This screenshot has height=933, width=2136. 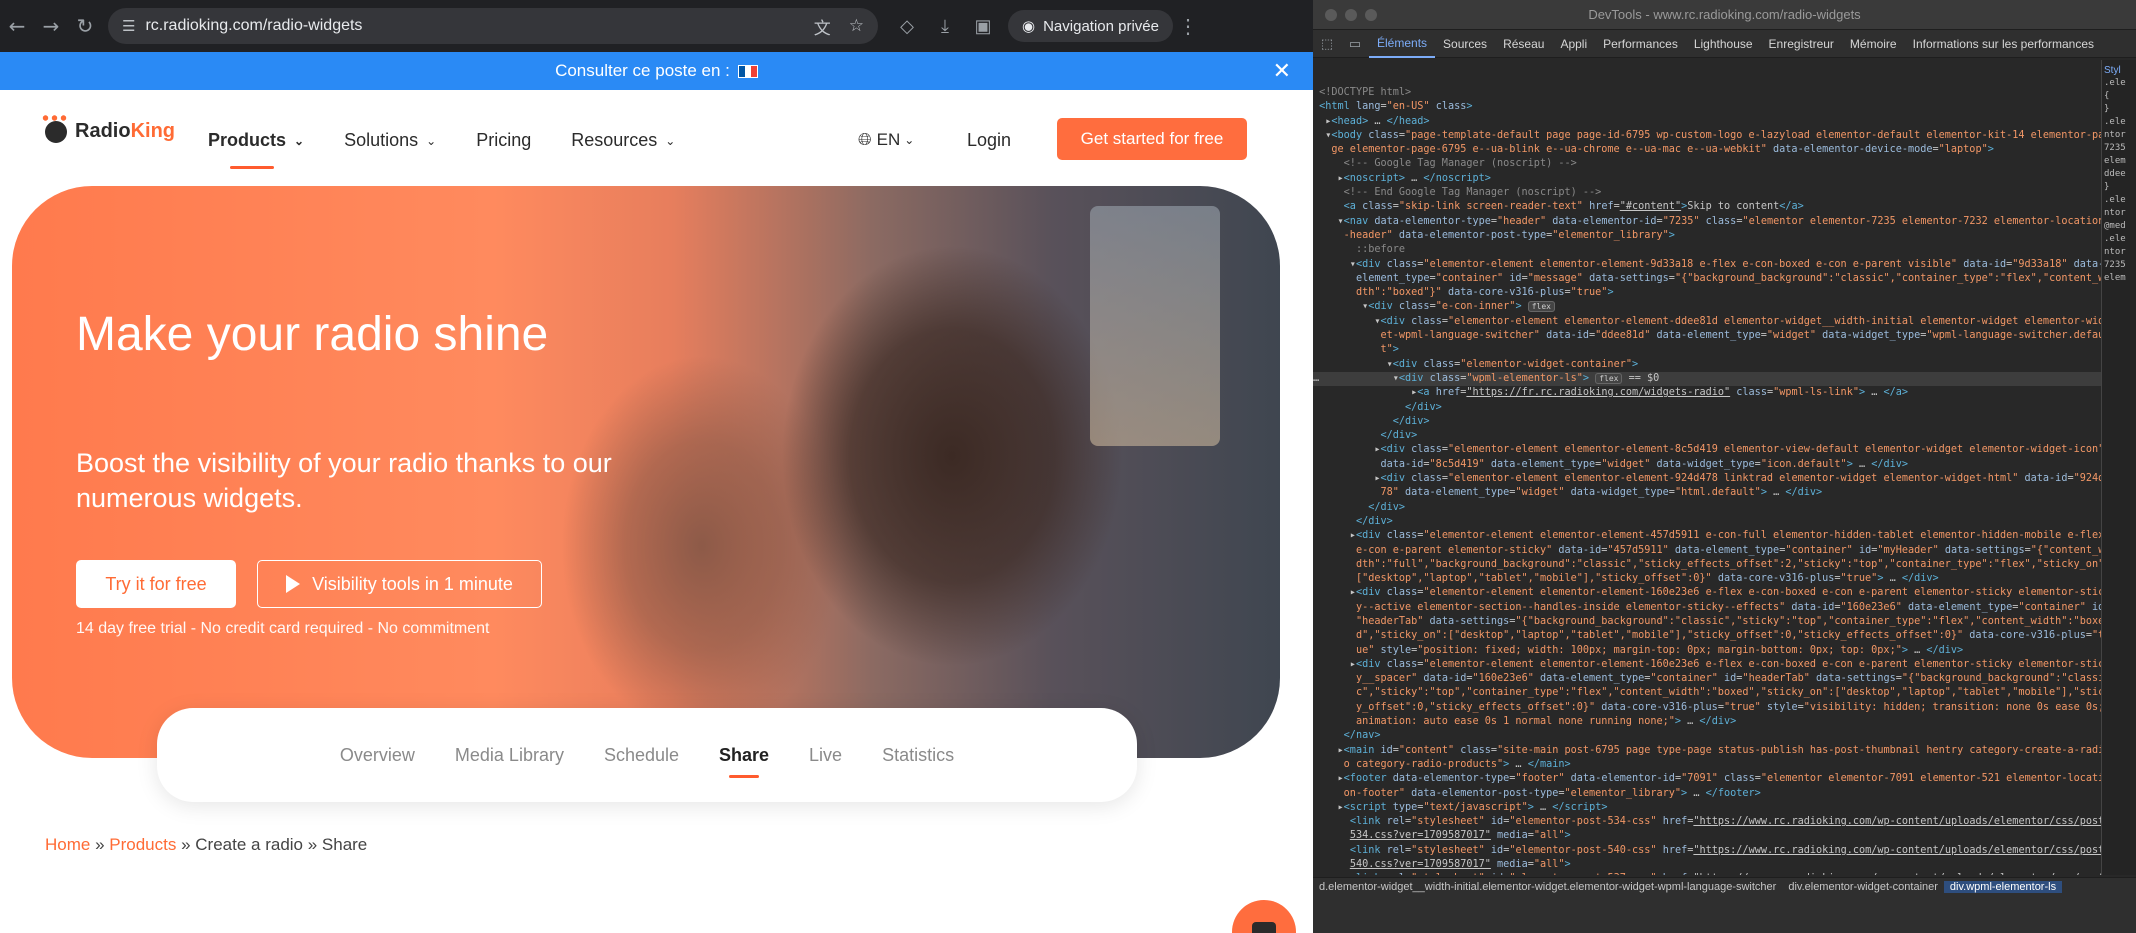 I want to click on dom-line: ▸<noscript> … </noscript>, so click(x=1707, y=179).